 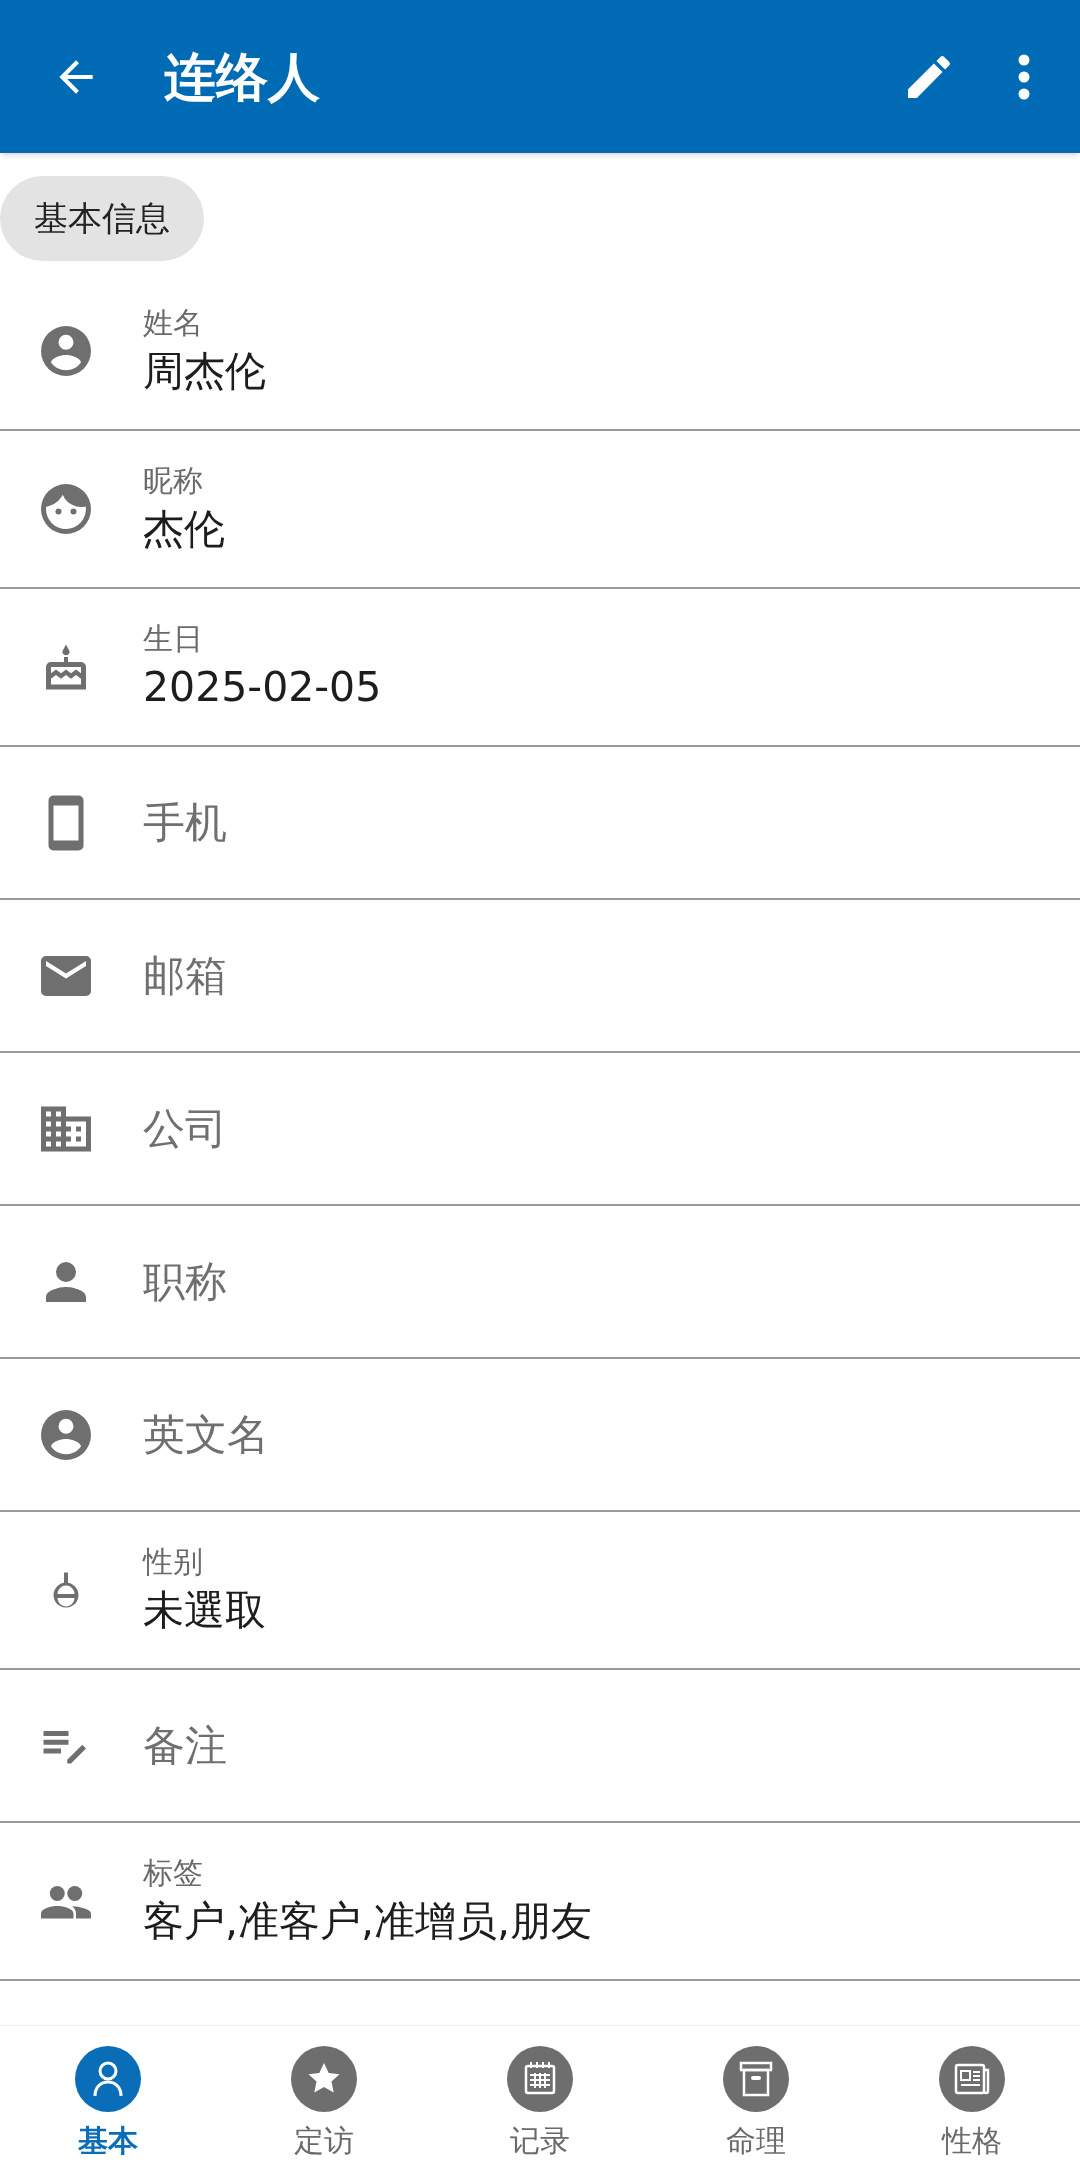 I want to click on field-row: 性别 未選取, so click(x=540, y=1591).